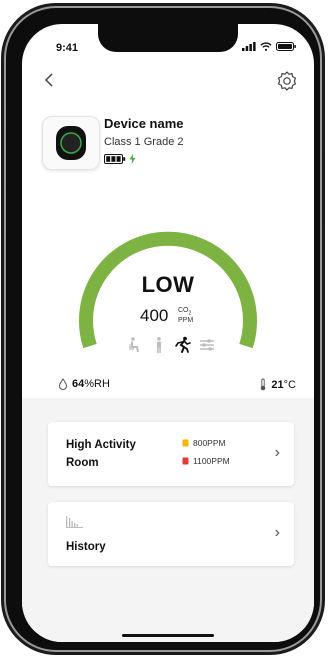 The width and height of the screenshot is (328, 656). I want to click on co2-unit-formula: CO2, so click(185, 312).